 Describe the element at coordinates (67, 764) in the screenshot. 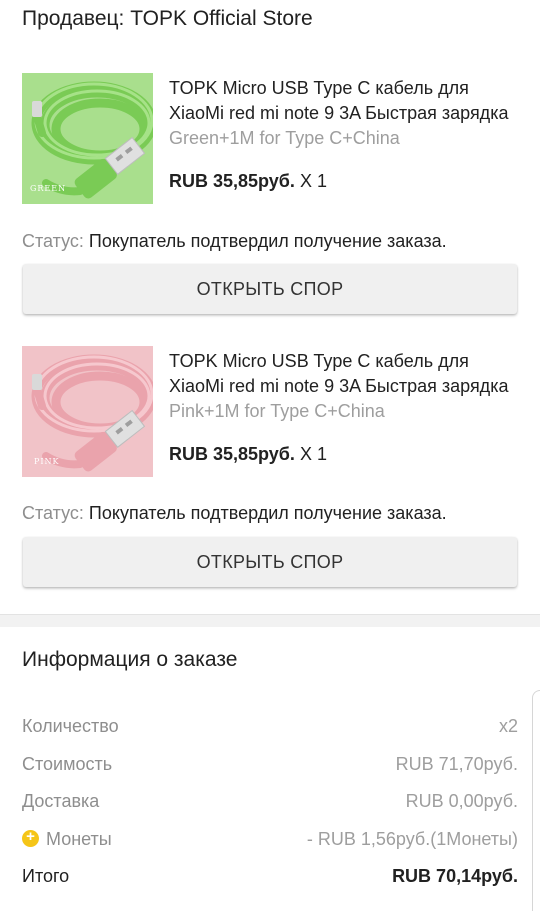

I see `row-label: Стоимость` at that location.